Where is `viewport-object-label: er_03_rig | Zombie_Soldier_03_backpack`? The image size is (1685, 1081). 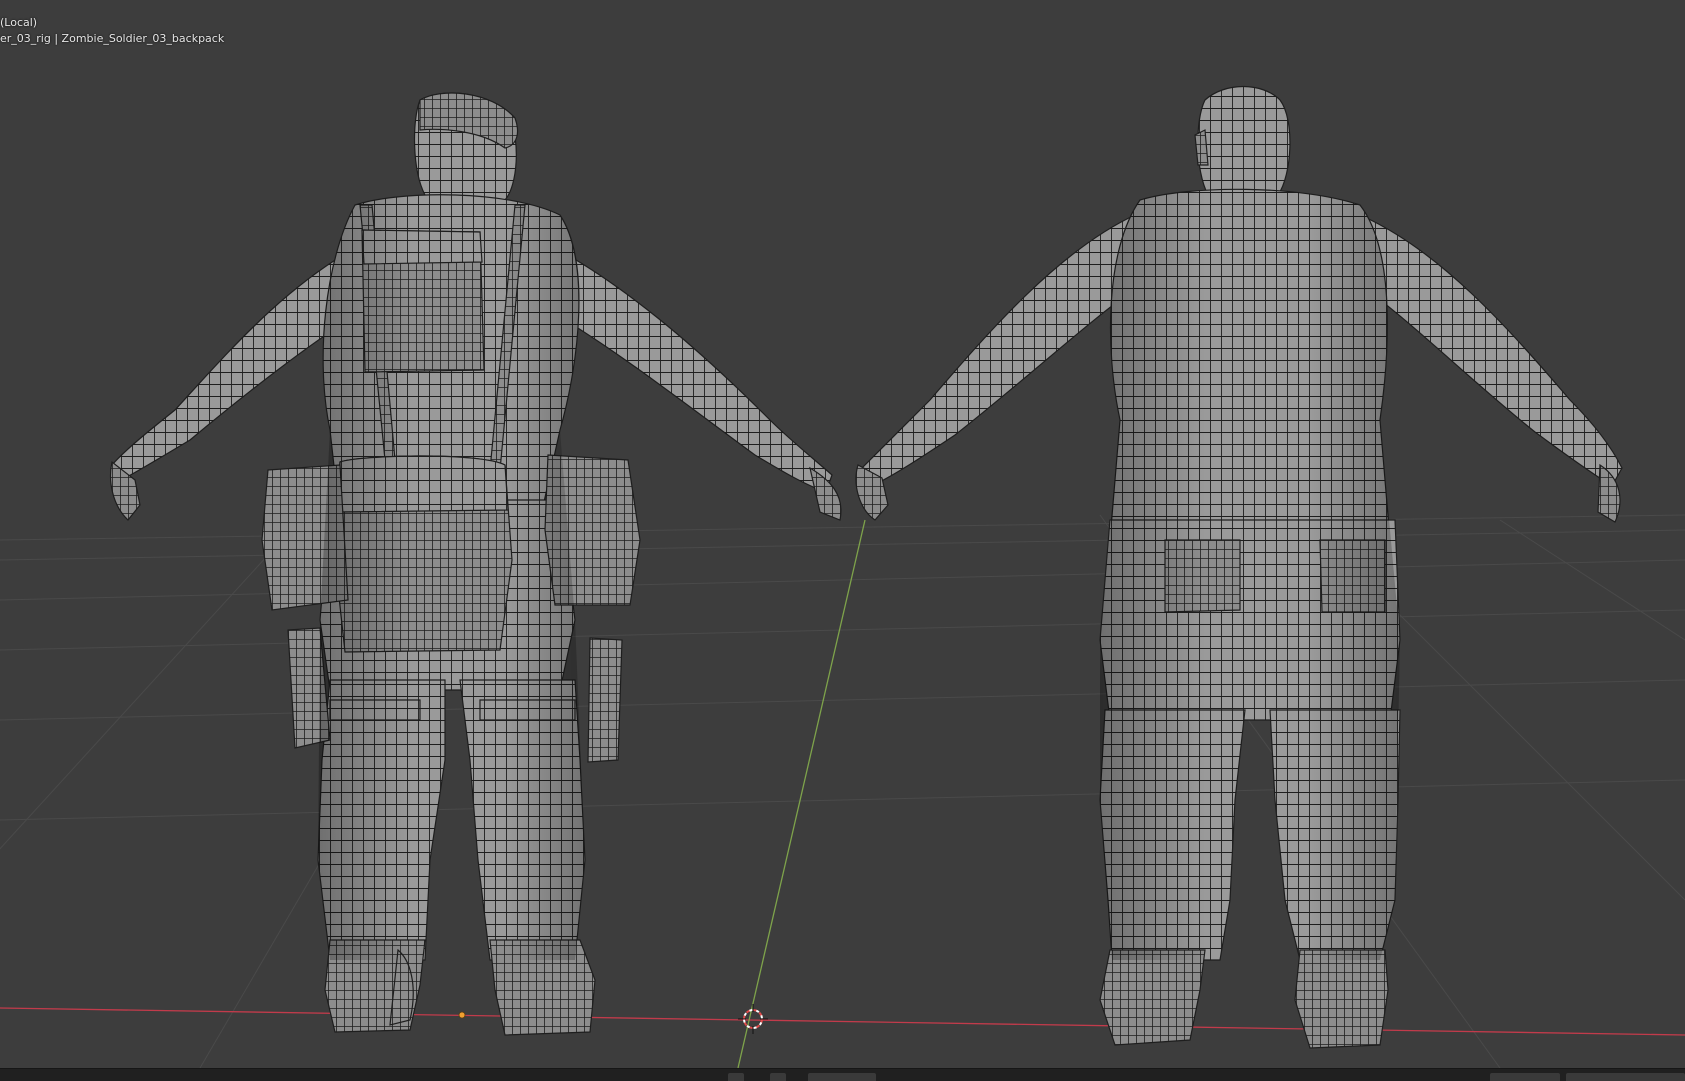 viewport-object-label: er_03_rig | Zombie_Soldier_03_backpack is located at coordinates (112, 38).